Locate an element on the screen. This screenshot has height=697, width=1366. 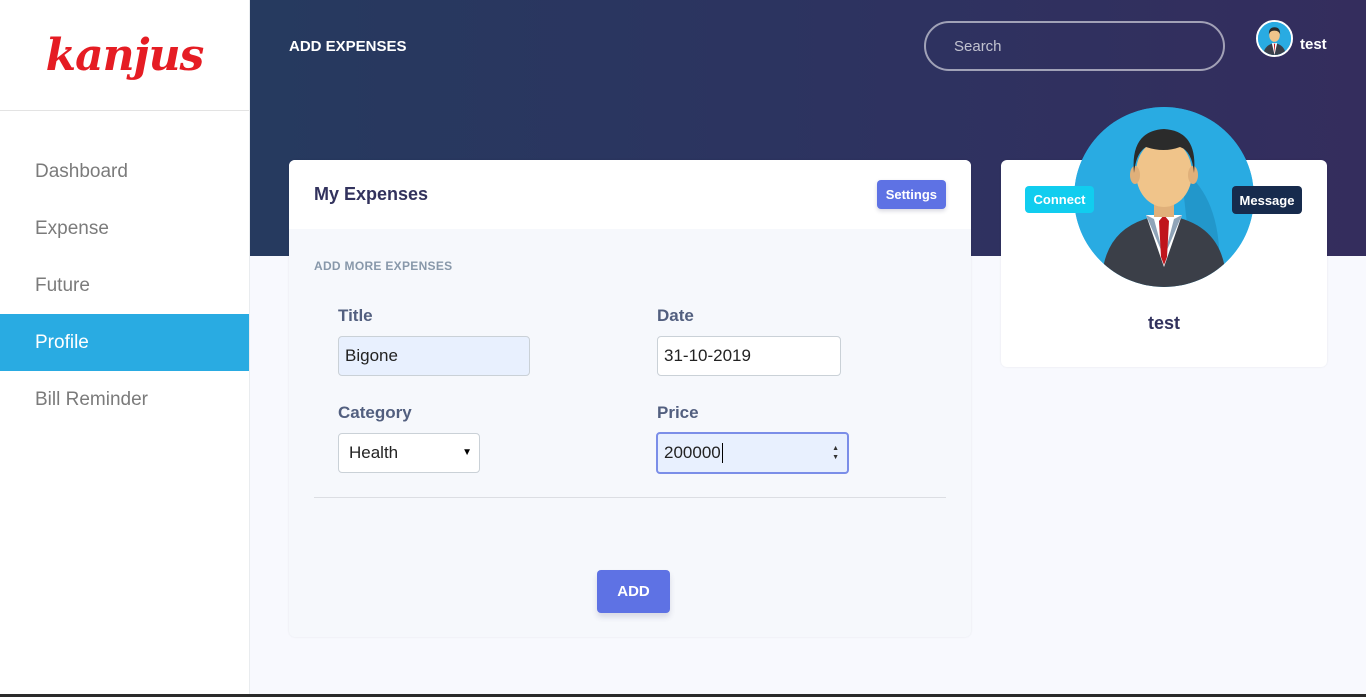
date-label: Date is located at coordinates (675, 315).